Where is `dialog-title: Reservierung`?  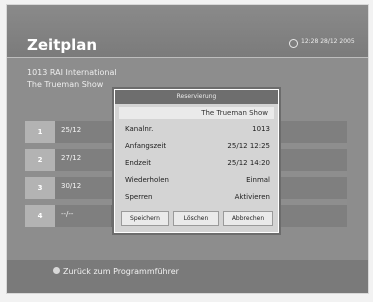
dialog-title: Reservierung is located at coordinates (196, 97).